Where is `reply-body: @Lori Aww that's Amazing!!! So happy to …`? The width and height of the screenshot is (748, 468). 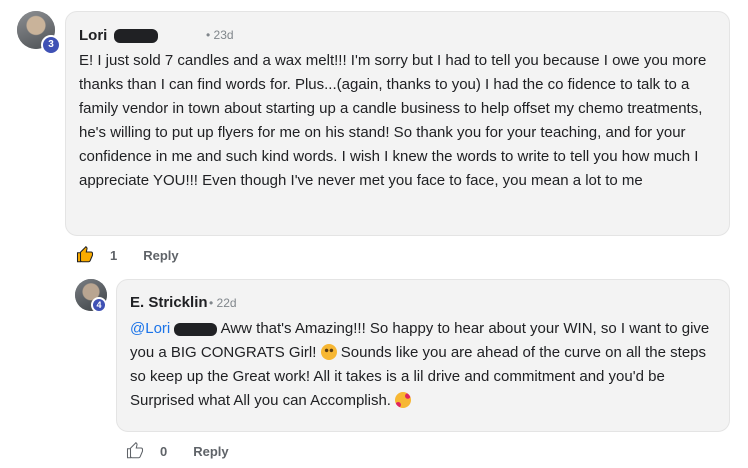
reply-body: @Lori Aww that's Amazing!!! So happy to … is located at coordinates (420, 364).